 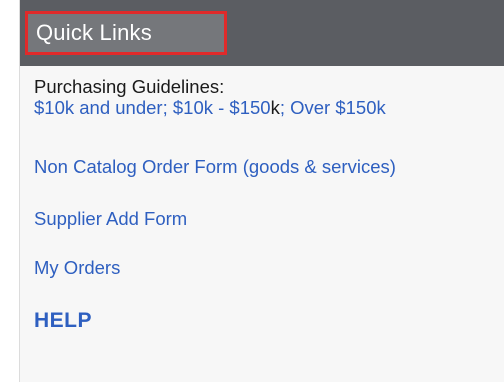 I want to click on link-supplier-add-form: Supplier Add Form, so click(x=110, y=219).